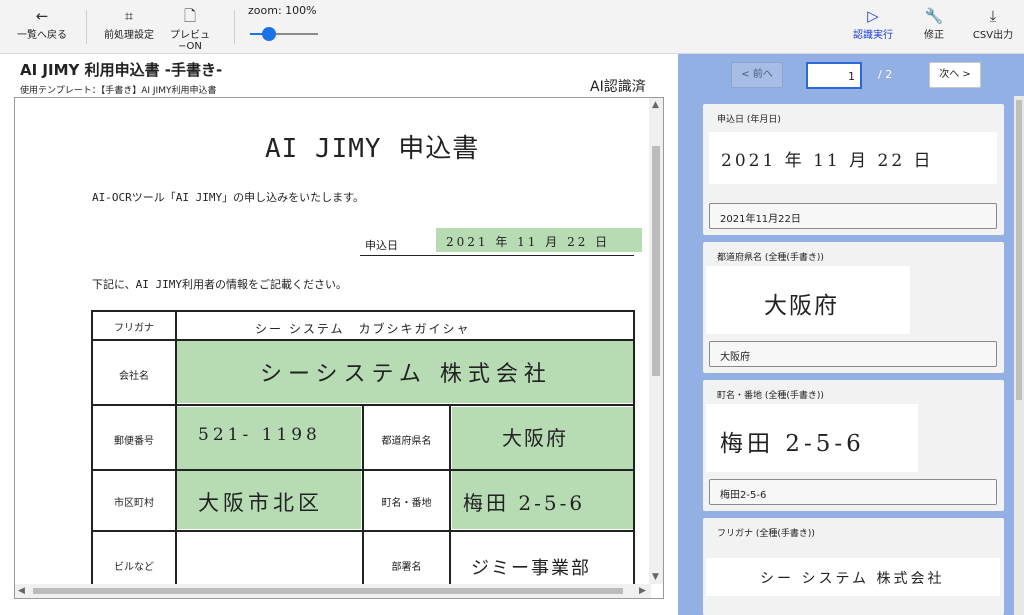 The height and width of the screenshot is (615, 1024). What do you see at coordinates (134, 328) in the screenshot?
I see `furigana-label: フリガナ` at bounding box center [134, 328].